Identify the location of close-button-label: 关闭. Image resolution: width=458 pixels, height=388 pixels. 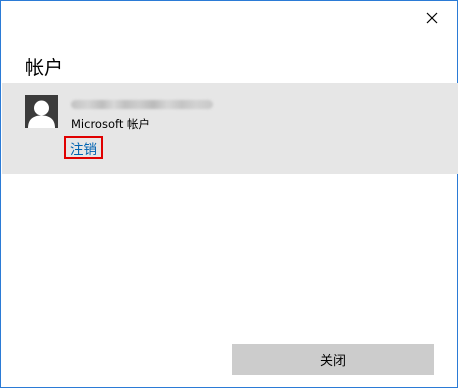
(332, 361).